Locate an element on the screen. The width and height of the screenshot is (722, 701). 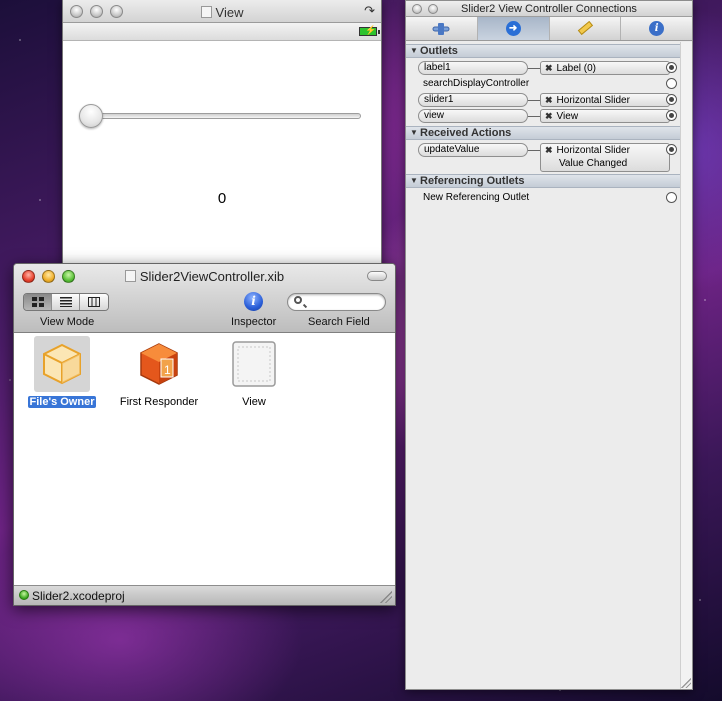
first-responder-item: 1 First Responder is located at coordinates (159, 372).